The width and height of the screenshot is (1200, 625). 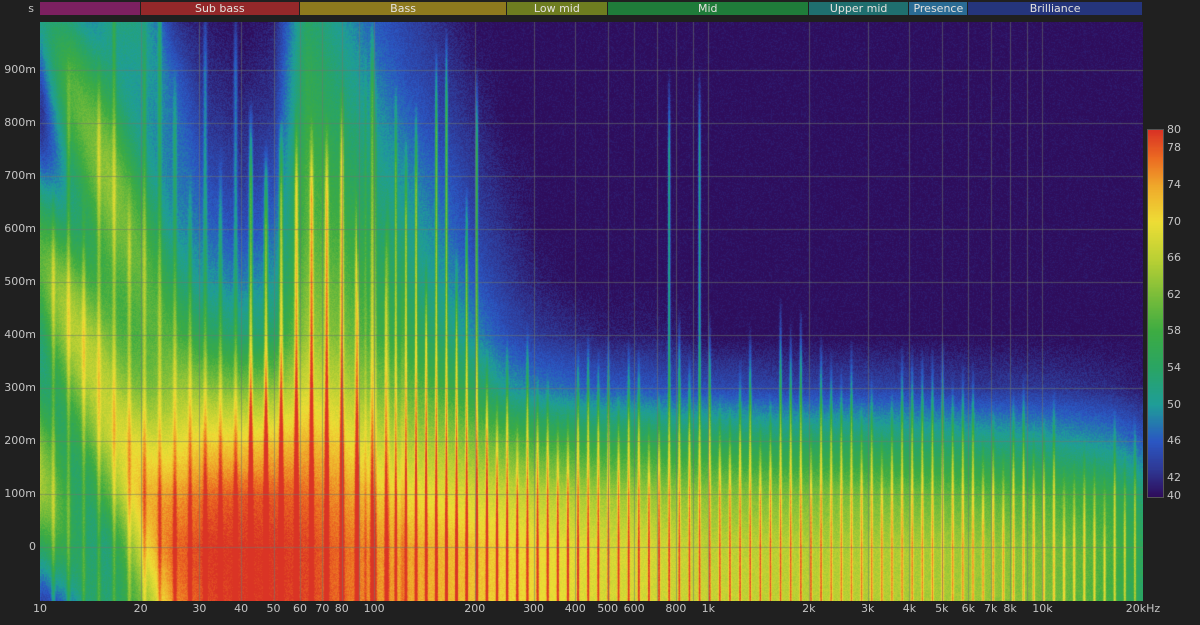 I want to click on frequency-tick-label: 80, so click(x=341, y=608).